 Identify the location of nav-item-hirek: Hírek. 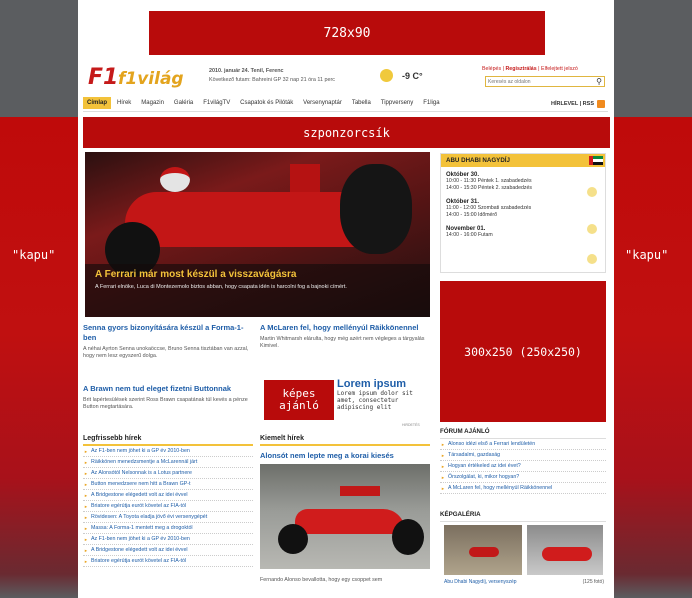
(124, 103).